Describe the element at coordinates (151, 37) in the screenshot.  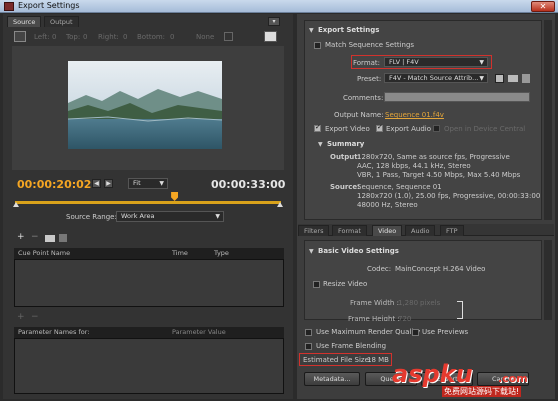
I see `crop-bottom-label: Bottom:` at that location.